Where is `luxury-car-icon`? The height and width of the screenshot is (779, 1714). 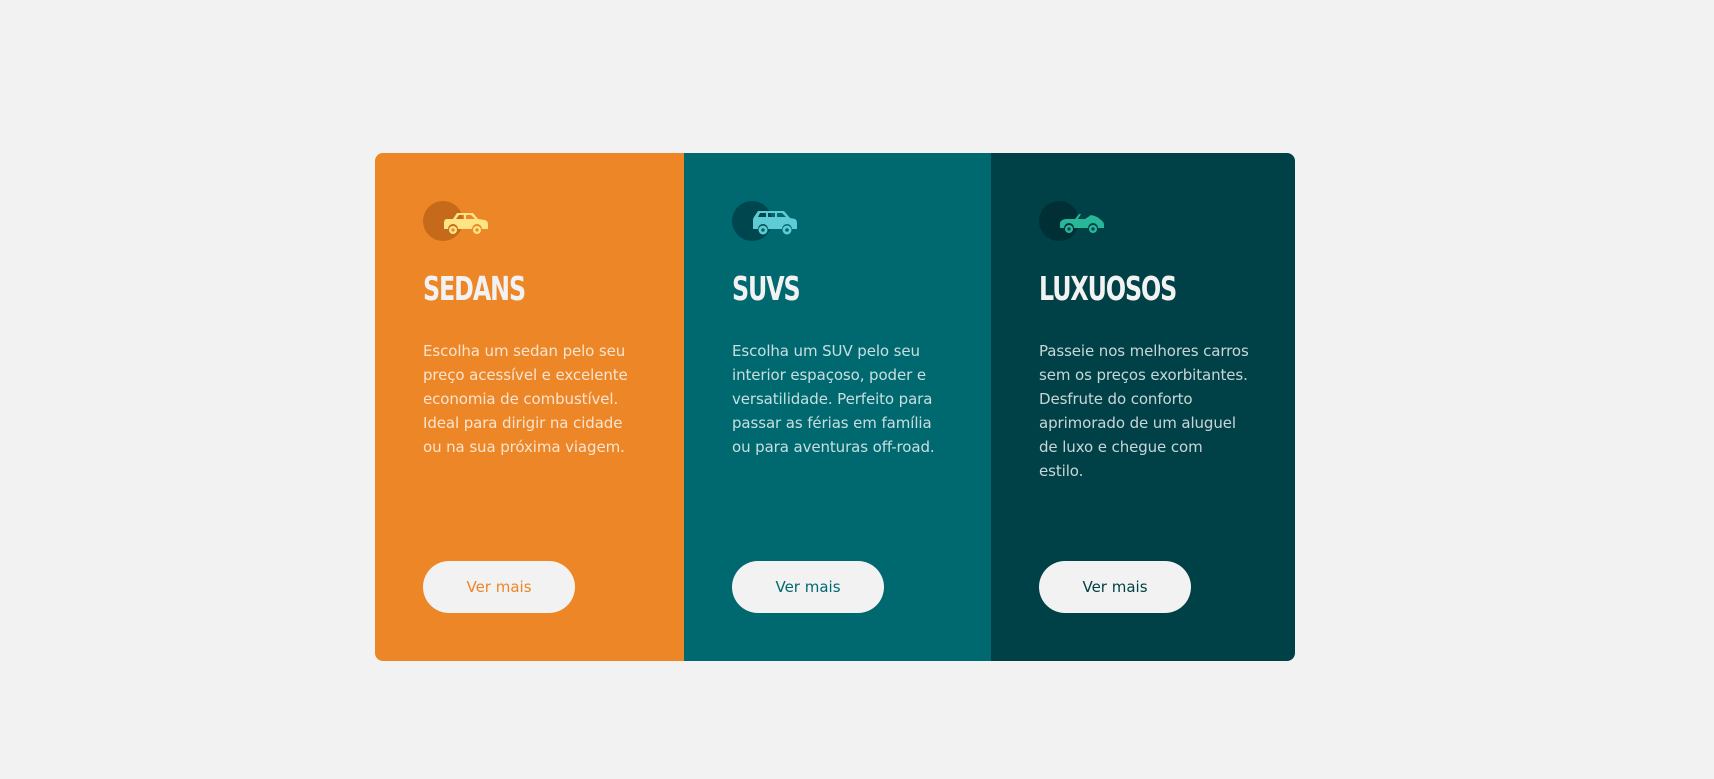
luxury-car-icon is located at coordinates (1071, 221).